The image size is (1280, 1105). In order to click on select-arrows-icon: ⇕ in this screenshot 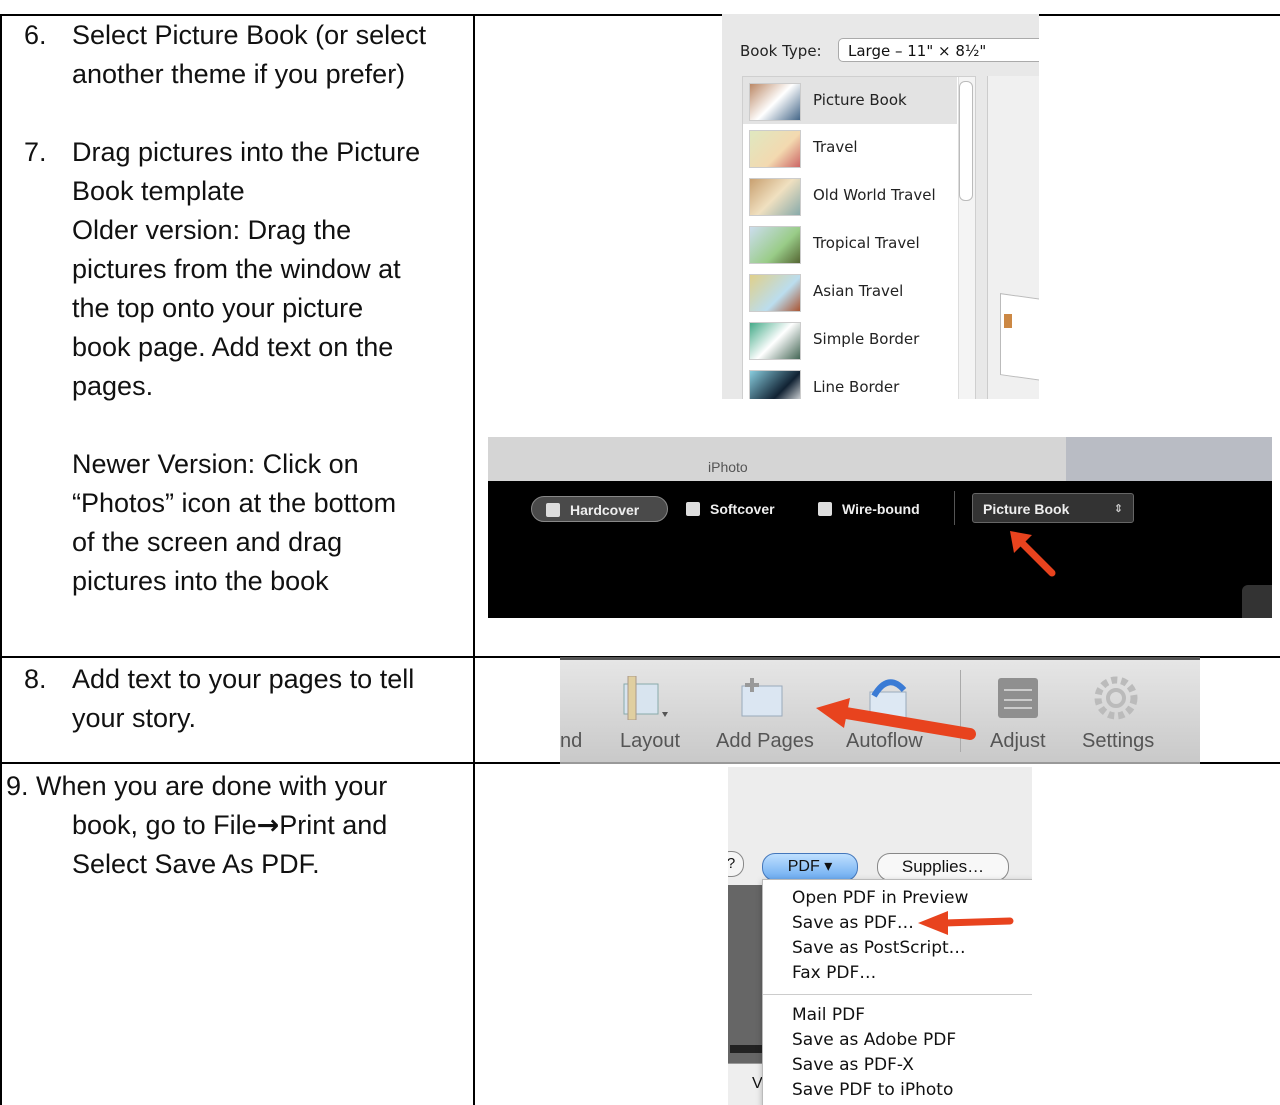, I will do `click(1118, 509)`.